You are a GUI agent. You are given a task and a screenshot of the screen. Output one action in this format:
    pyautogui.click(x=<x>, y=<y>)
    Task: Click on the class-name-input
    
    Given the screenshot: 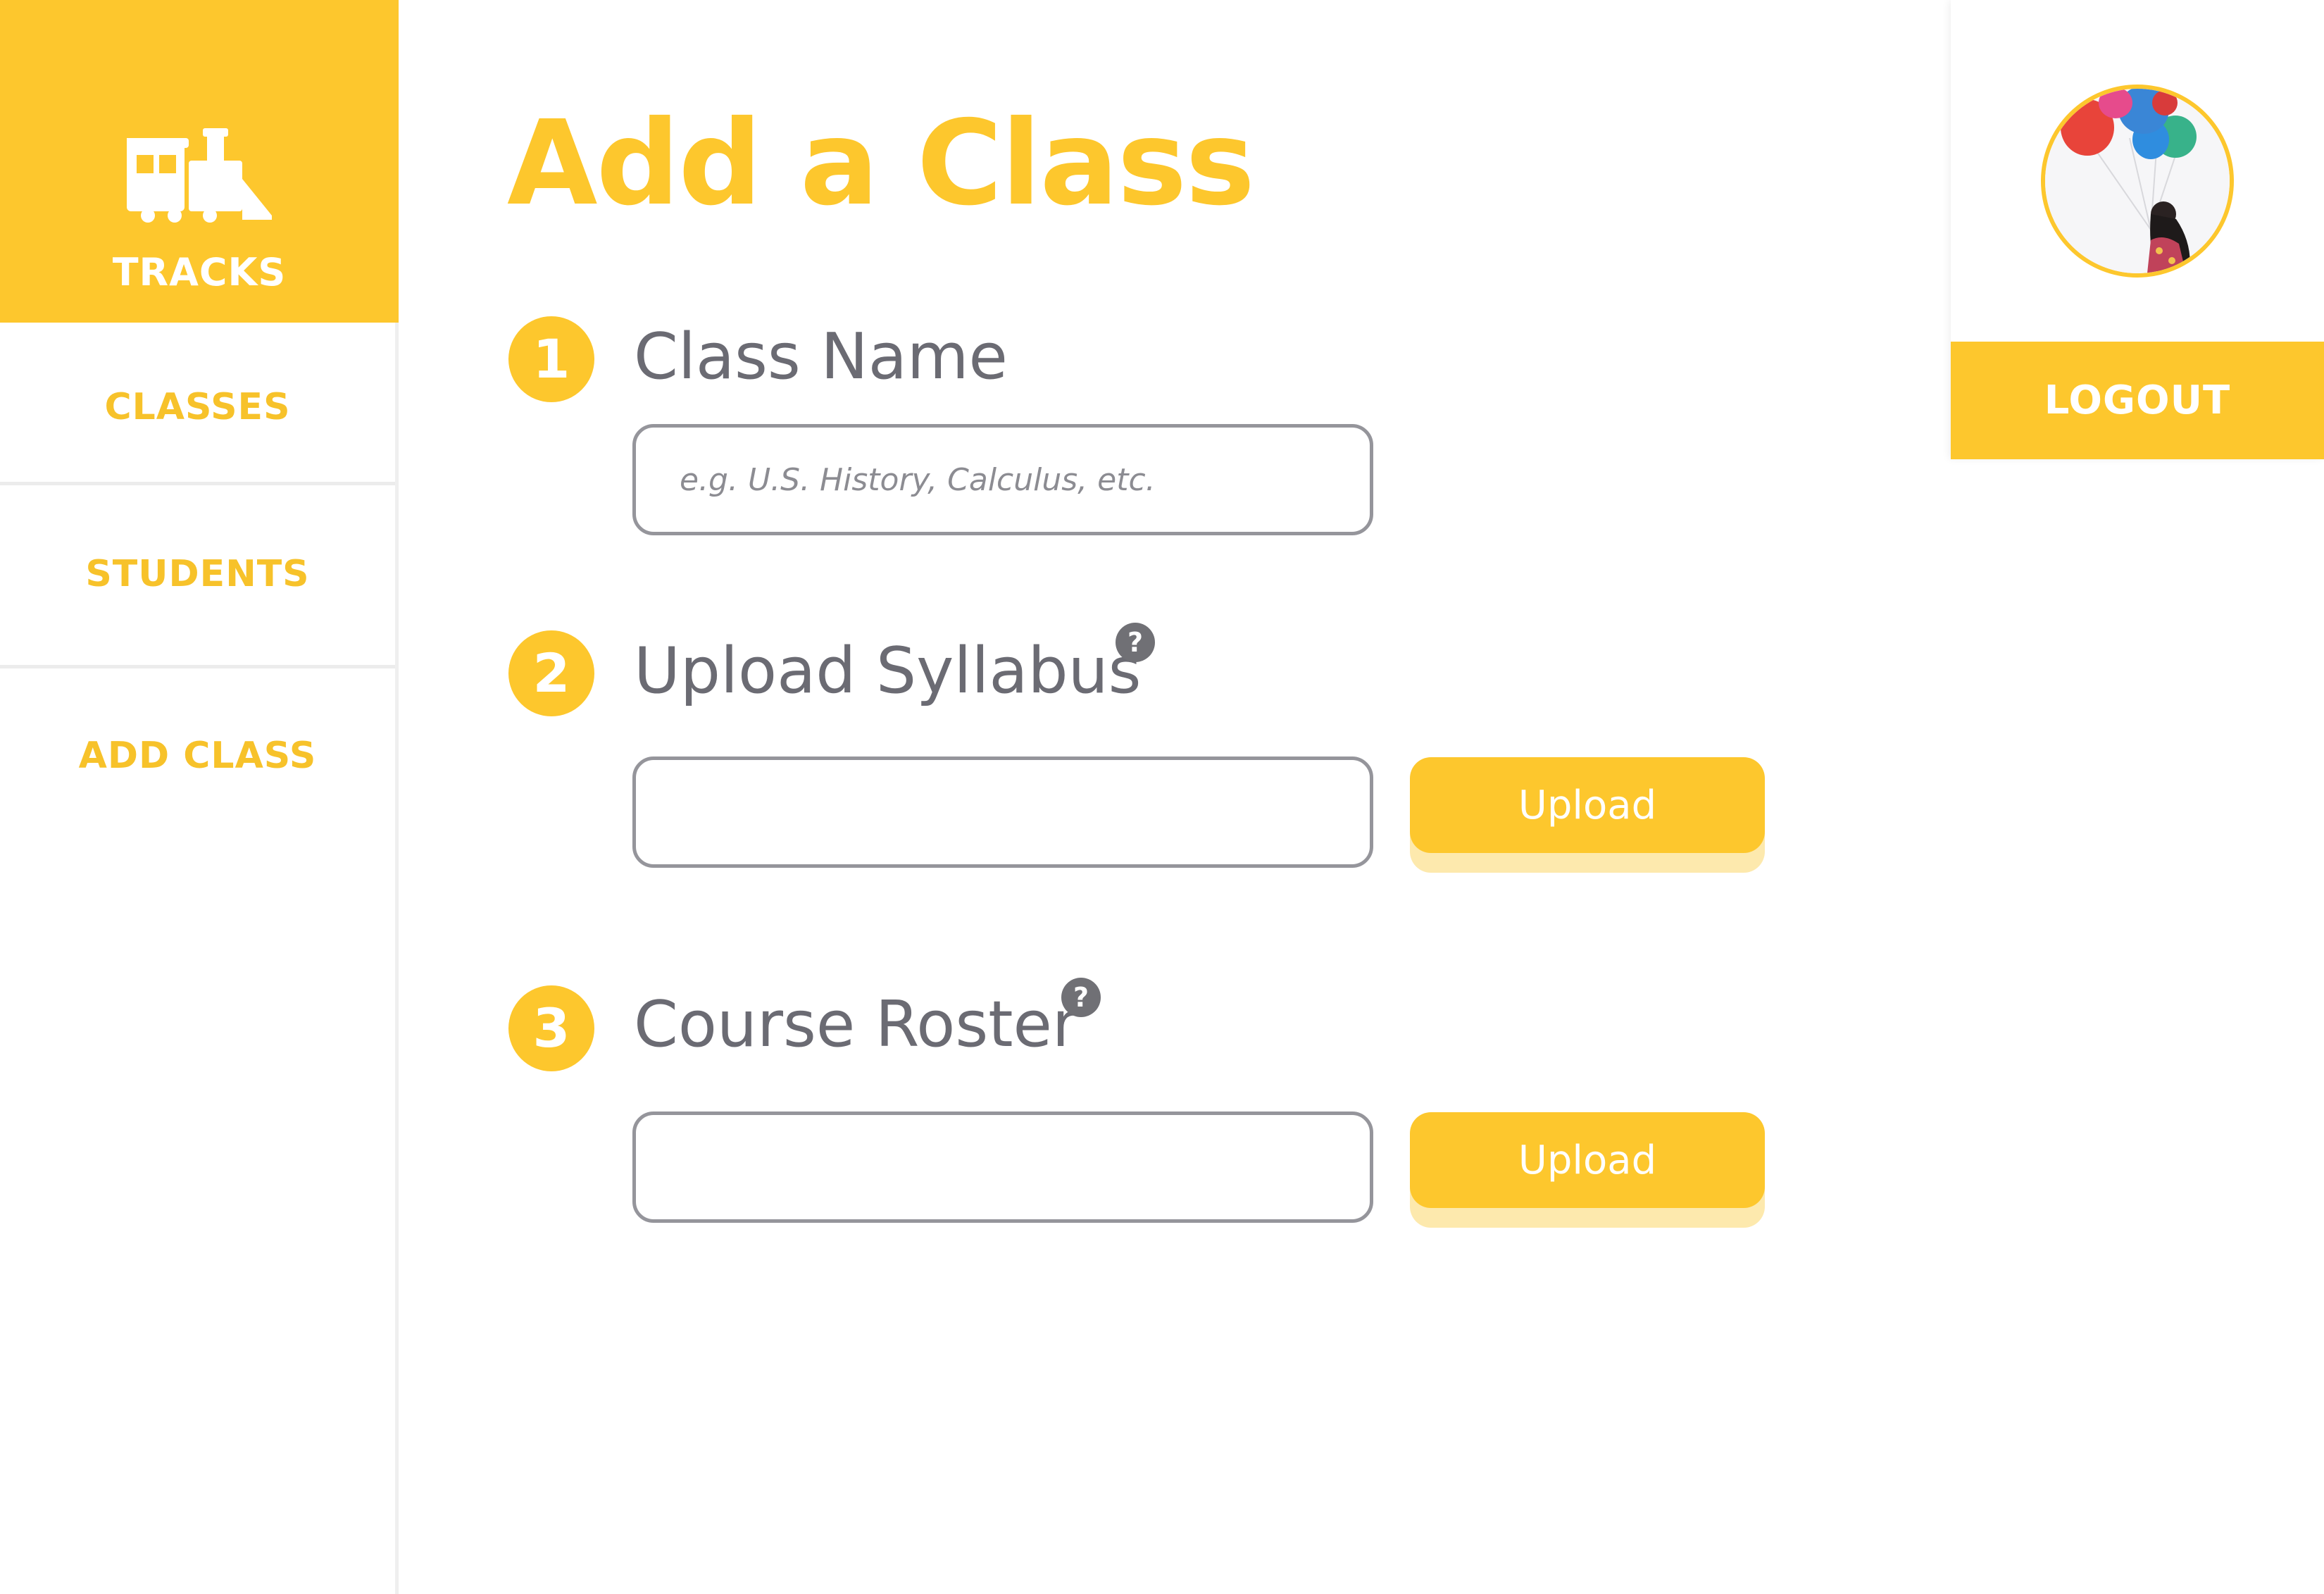 What is the action you would take?
    pyautogui.click(x=1002, y=479)
    